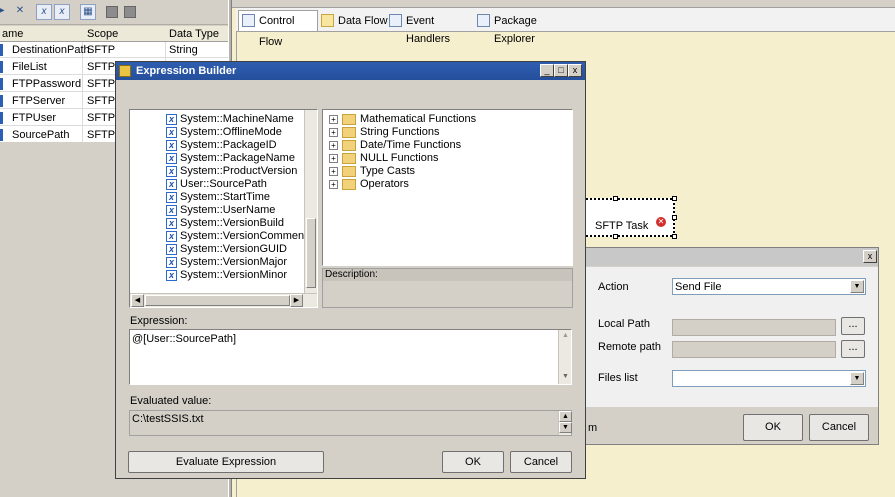 The image size is (895, 497). I want to click on scroll-right-icon: ▶, so click(296, 300).